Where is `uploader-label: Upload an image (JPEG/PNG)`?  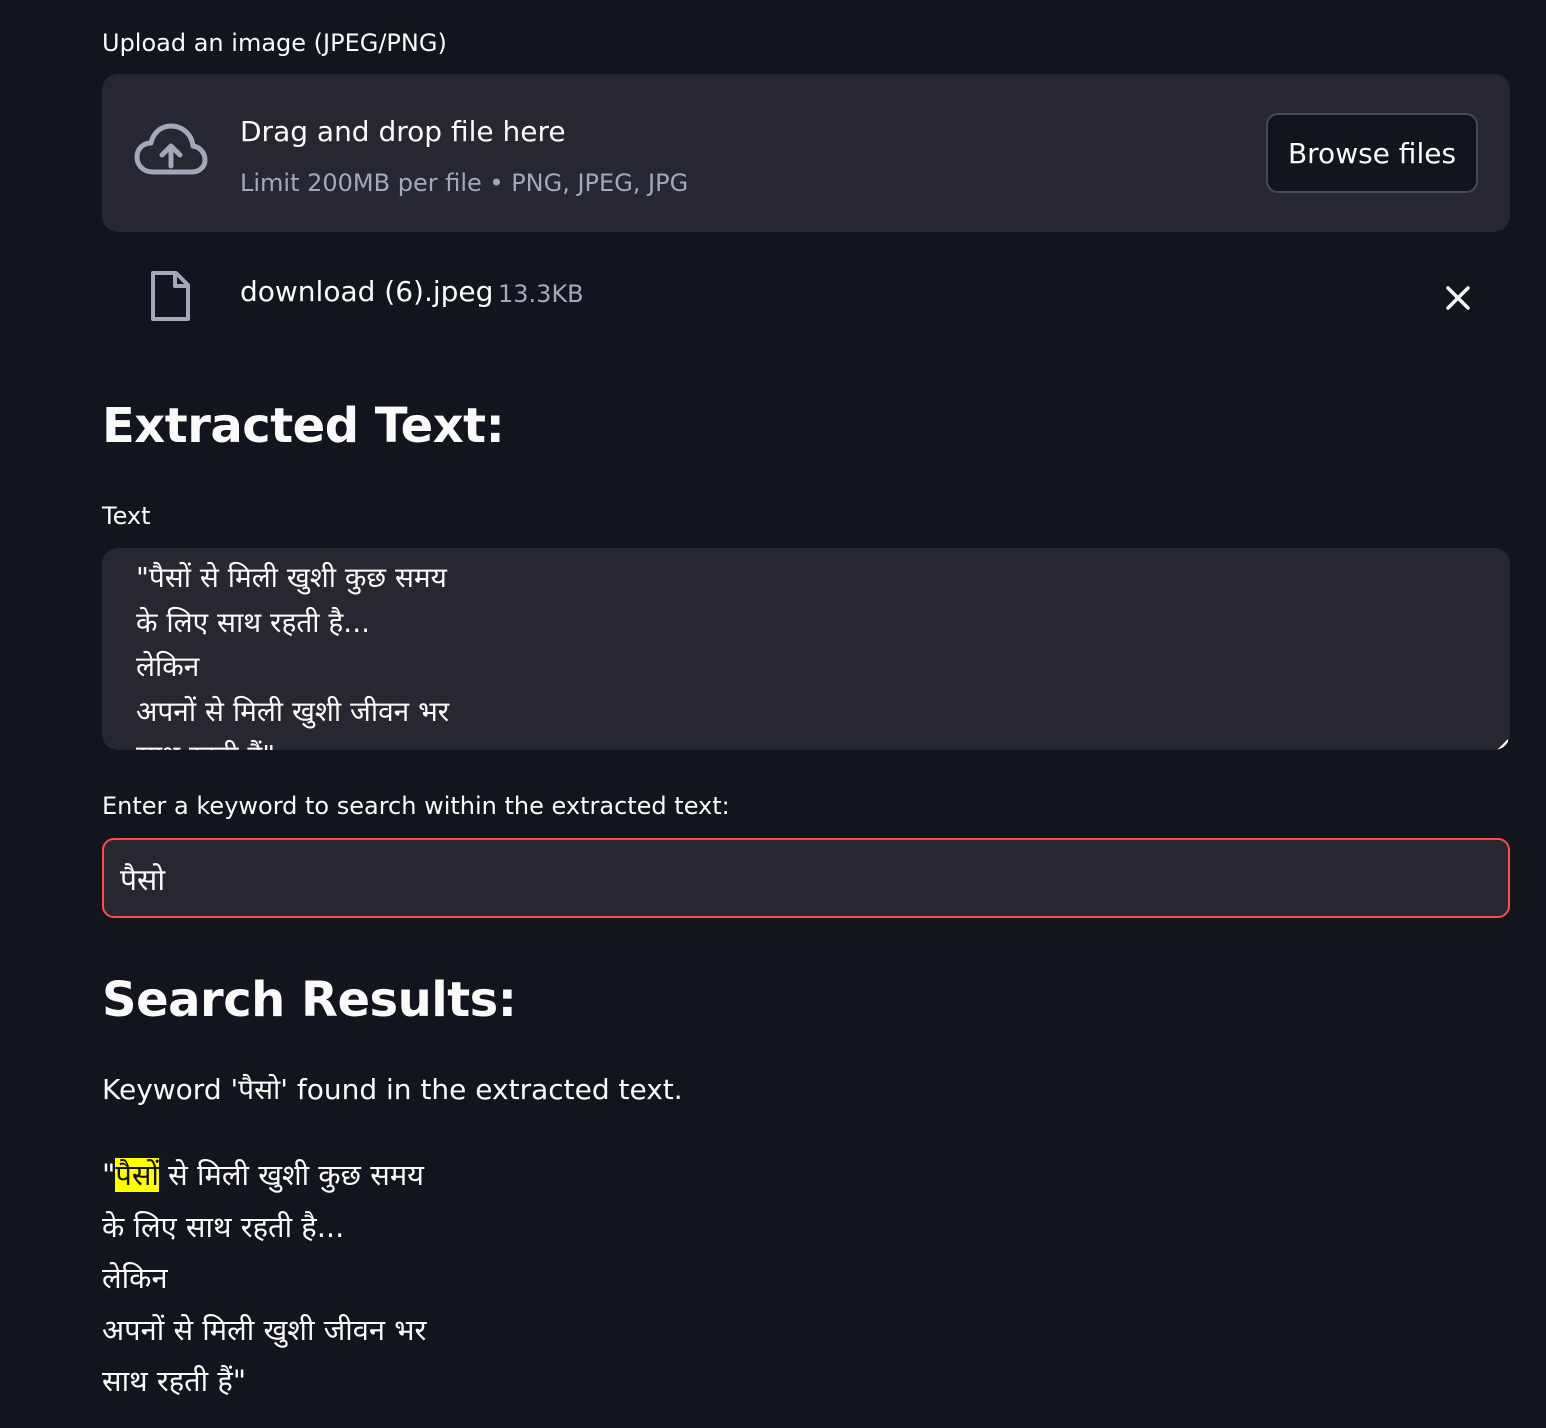
uploader-label: Upload an image (JPEG/PNG) is located at coordinates (274, 43).